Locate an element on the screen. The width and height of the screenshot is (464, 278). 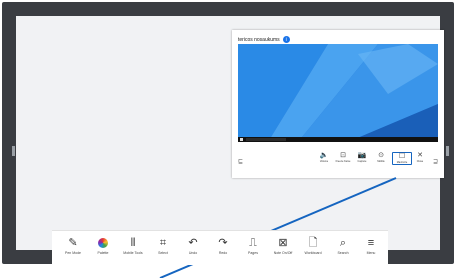
brush-icon: ⫴ is located at coordinates (133, 243).